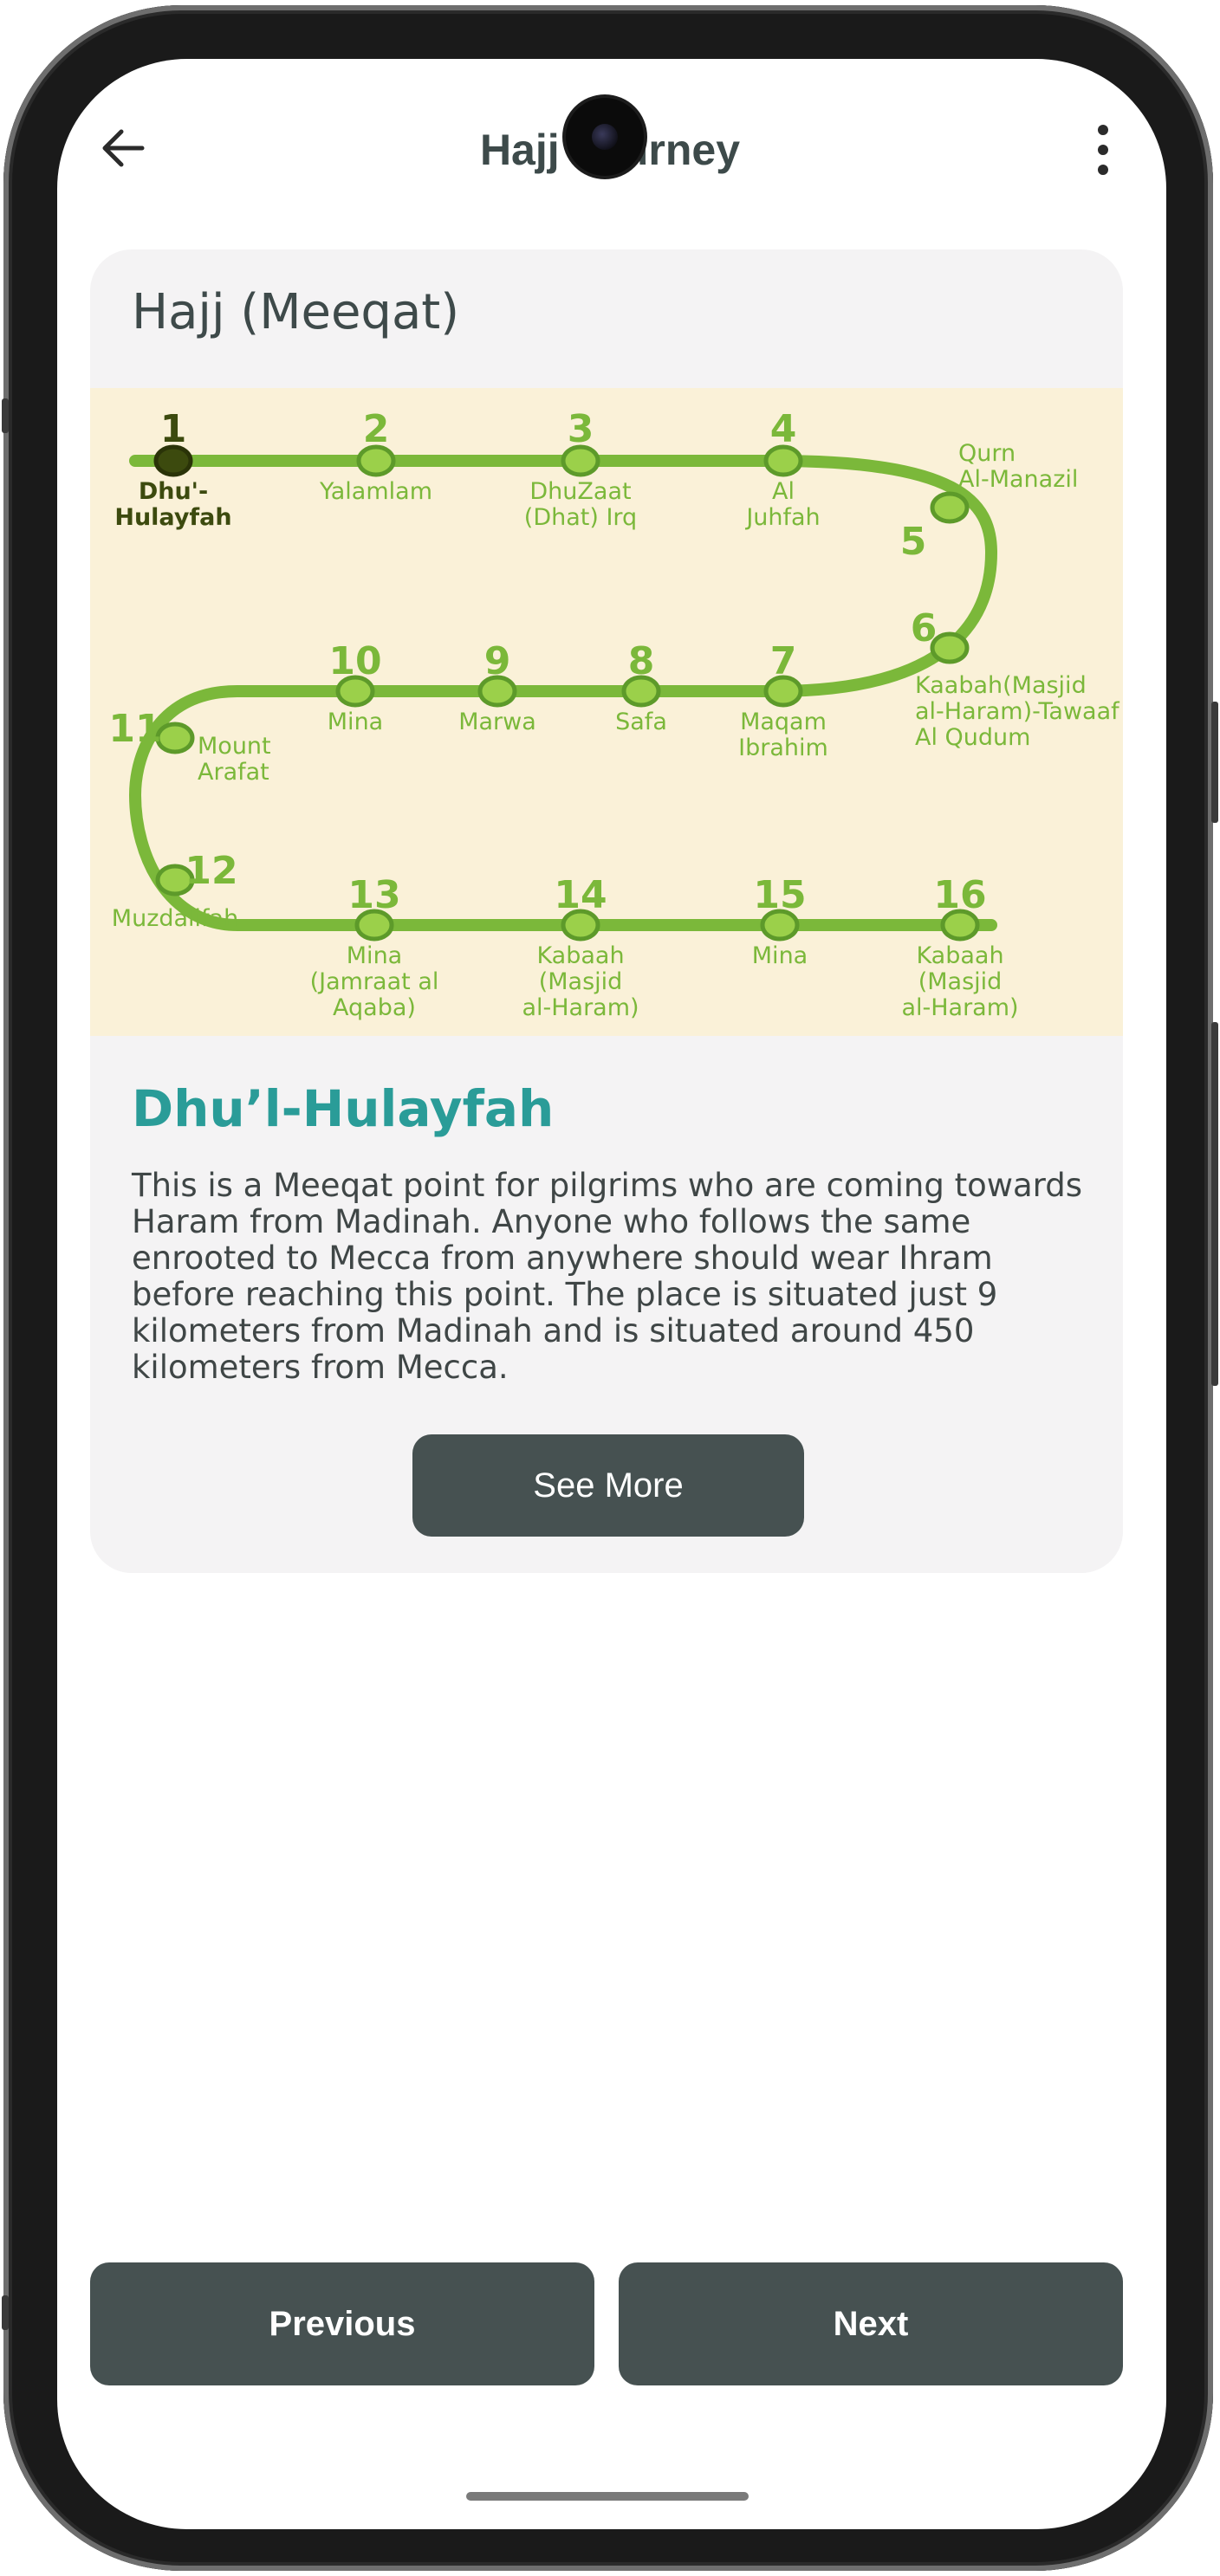 The height and width of the screenshot is (2576, 1220). I want to click on stop-number: 16, so click(960, 895).